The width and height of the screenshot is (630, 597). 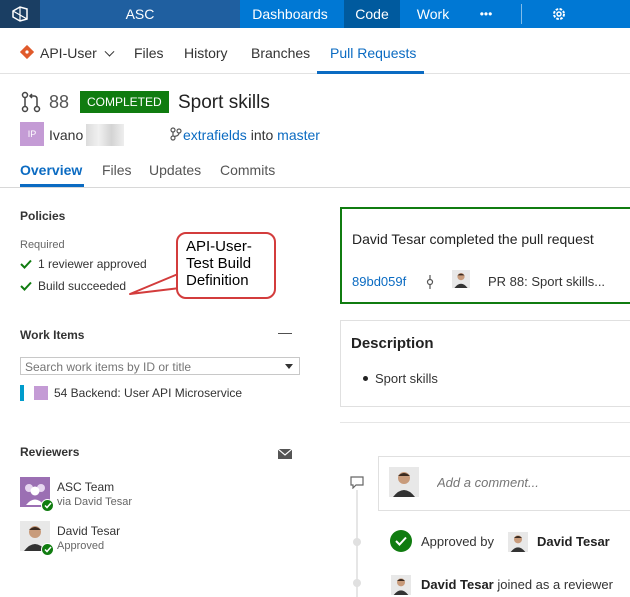 I want to click on branch-info: extrafields into master, so click(x=251, y=135).